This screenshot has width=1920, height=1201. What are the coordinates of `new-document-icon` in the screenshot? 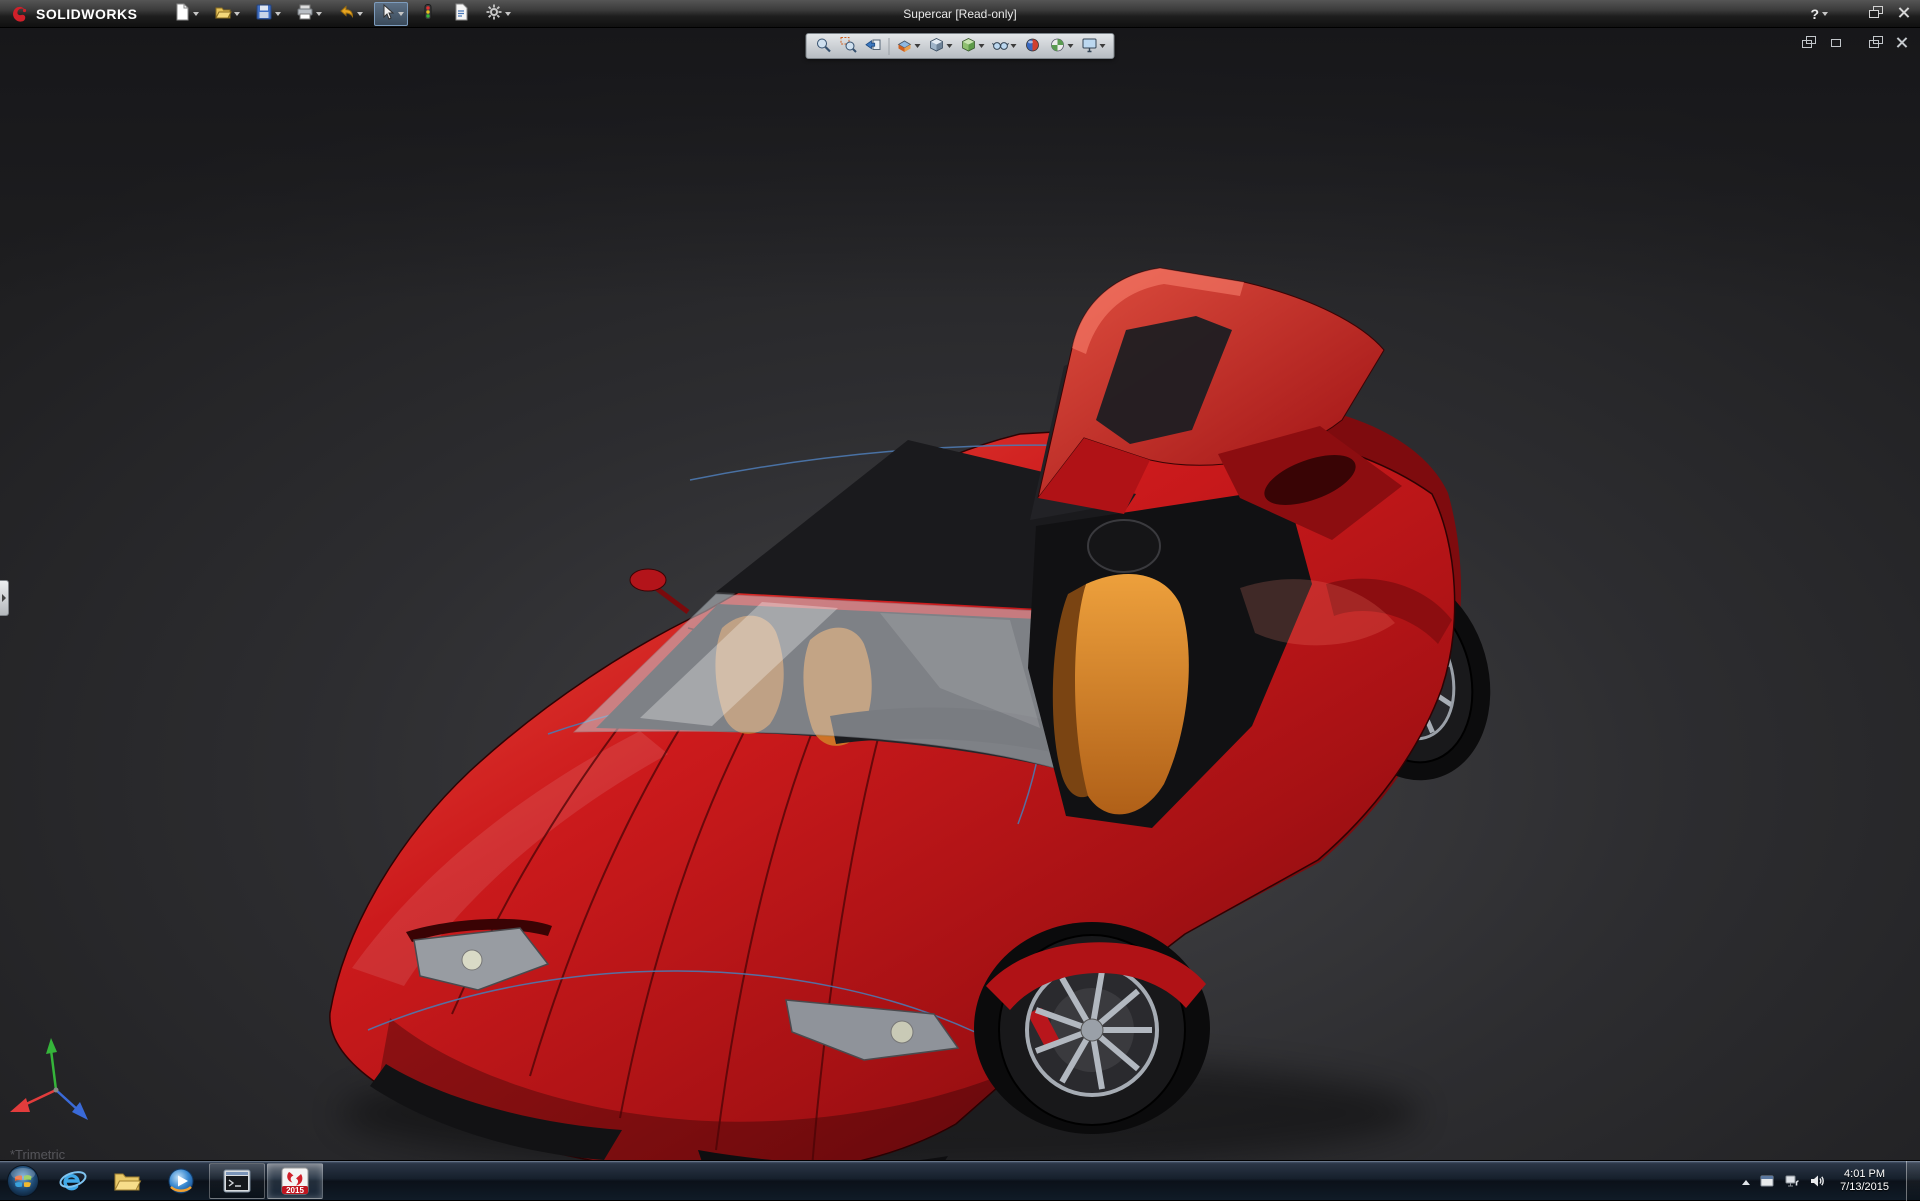 It's located at (182, 13).